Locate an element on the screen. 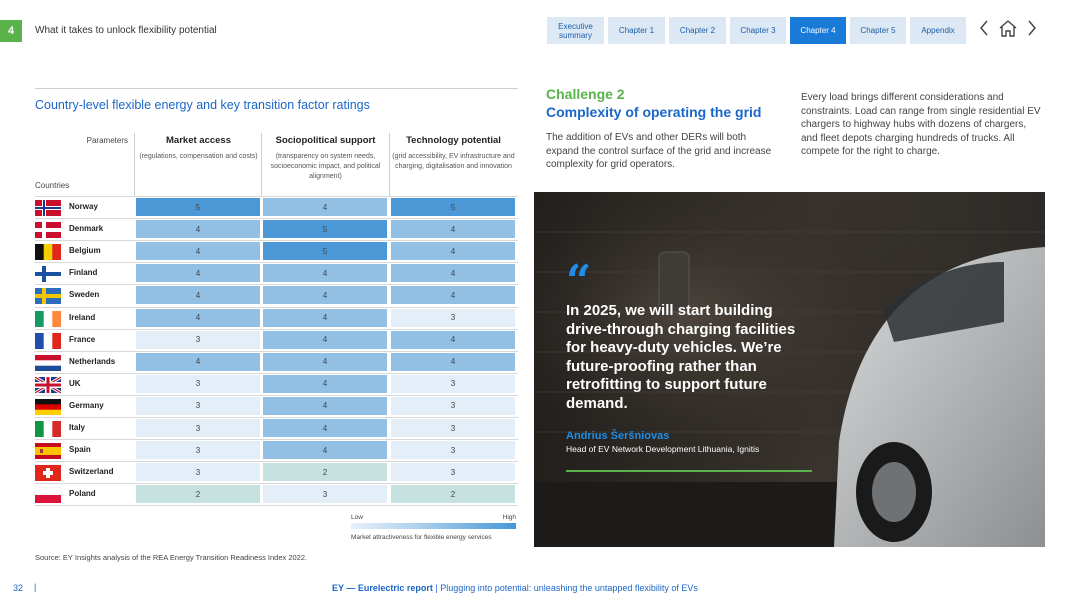 The width and height of the screenshot is (1080, 608). table-row: Netherlands 4 4 4 is located at coordinates (276, 363).